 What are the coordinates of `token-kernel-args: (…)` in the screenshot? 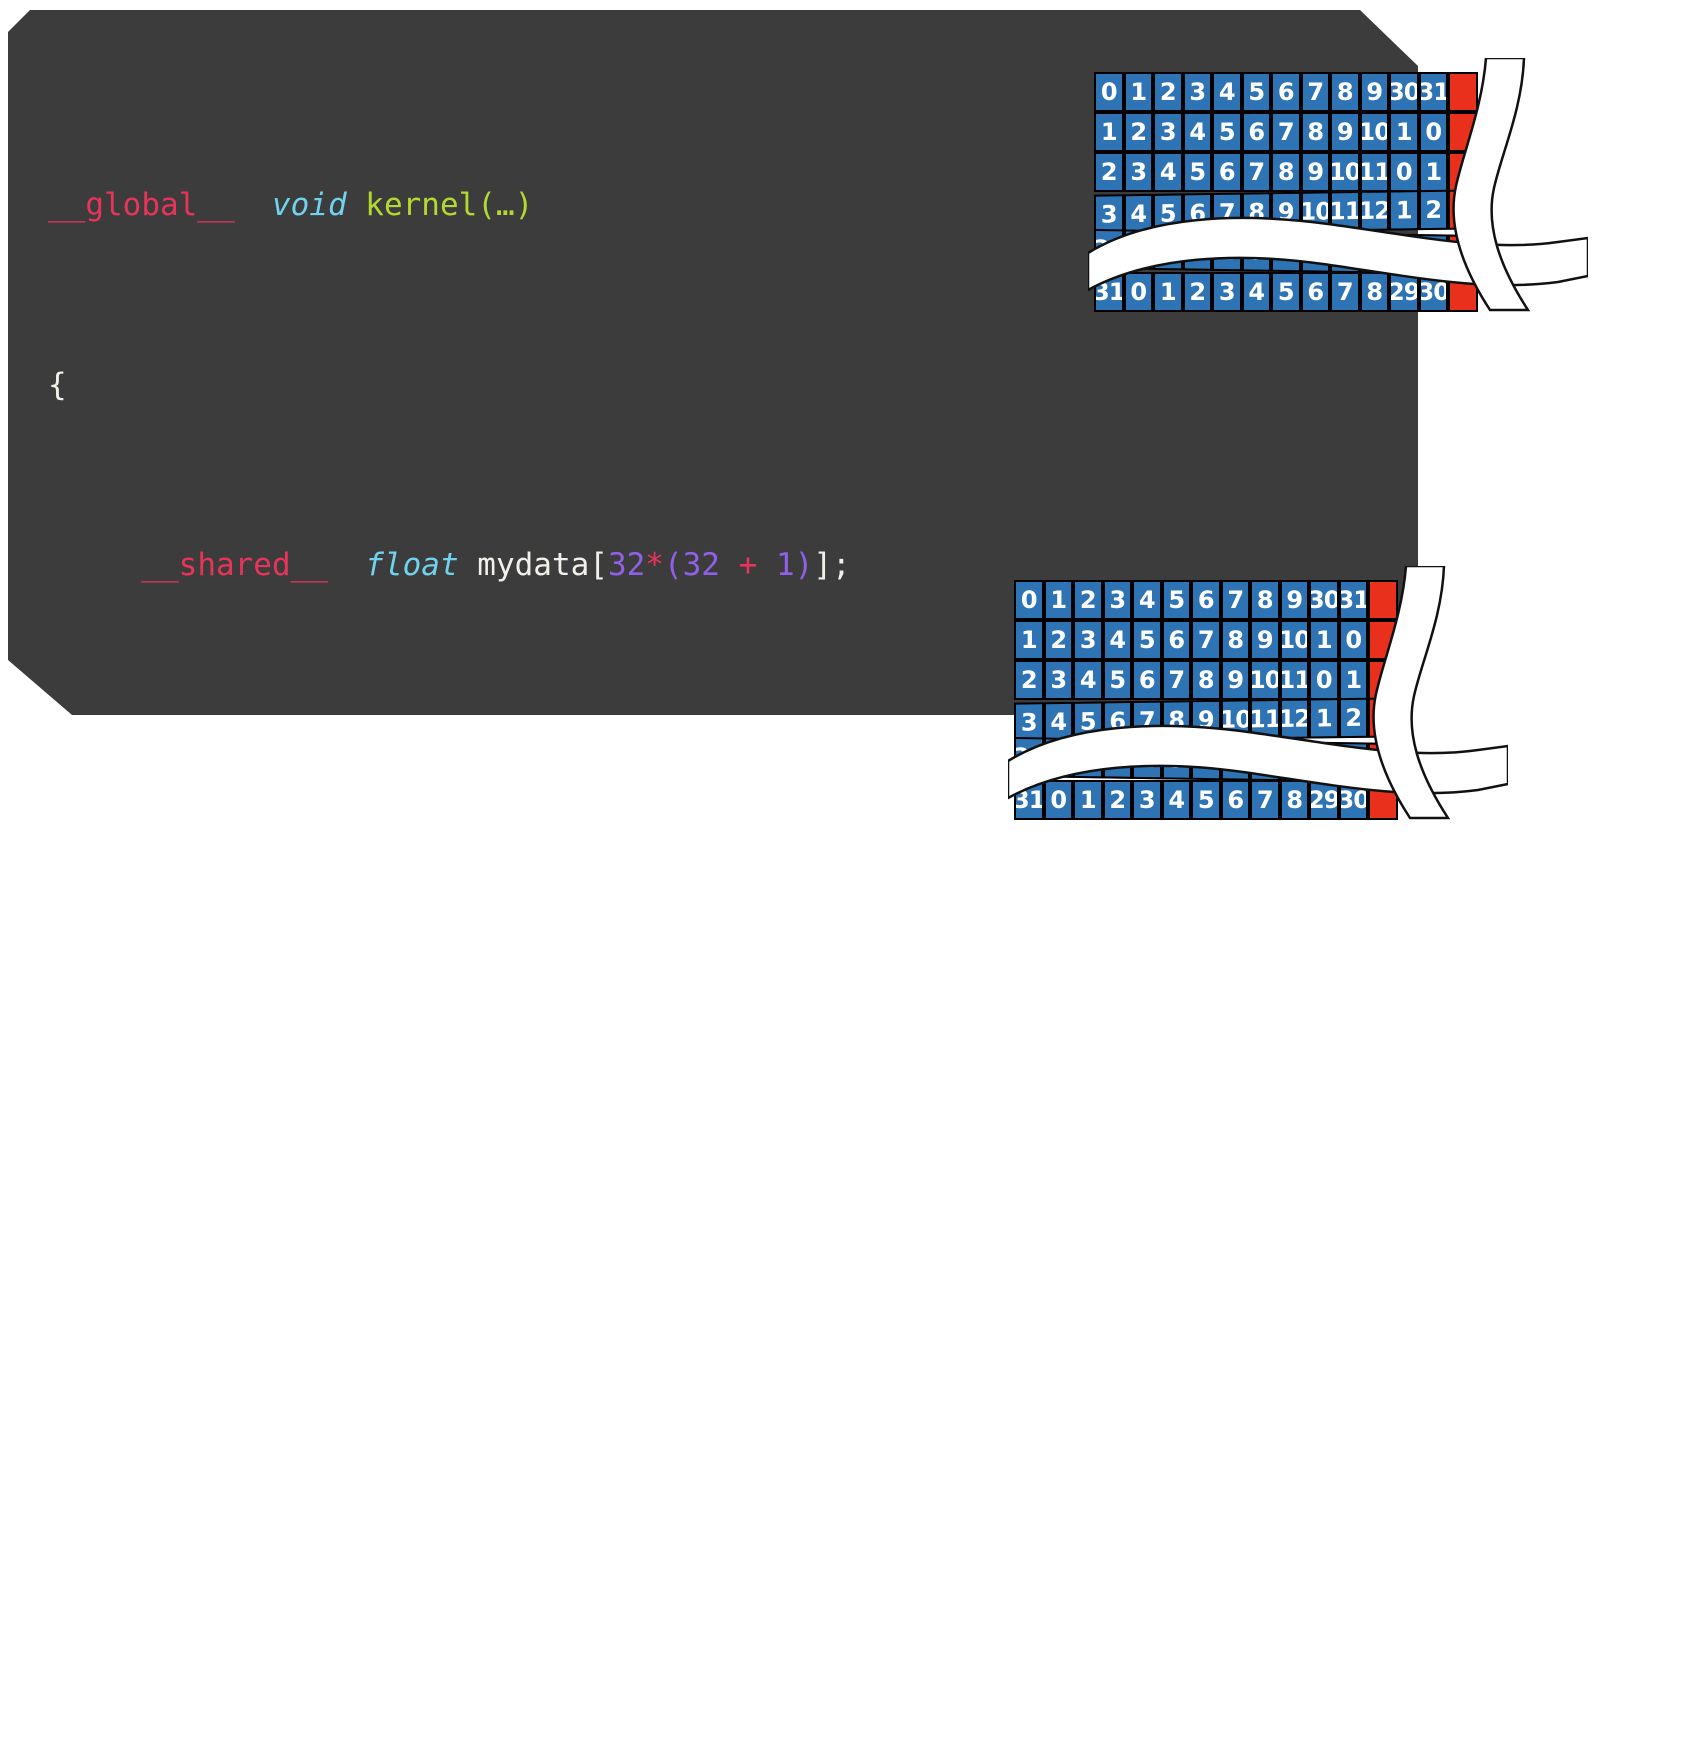 It's located at (505, 205).